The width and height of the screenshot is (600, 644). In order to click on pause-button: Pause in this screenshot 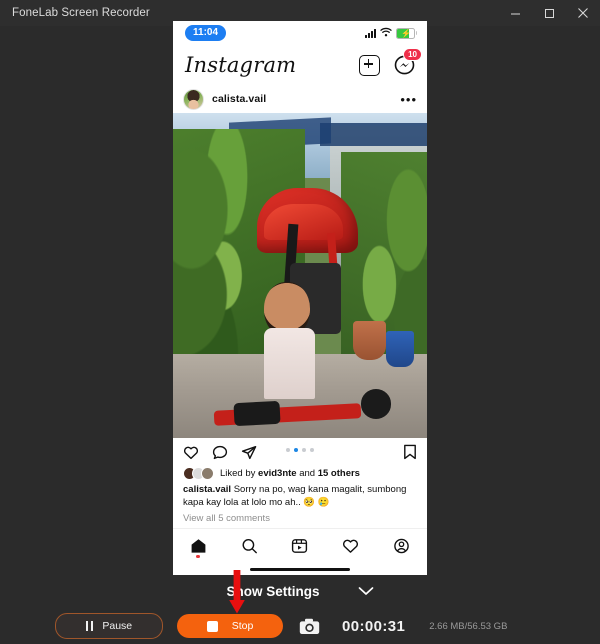, I will do `click(109, 626)`.